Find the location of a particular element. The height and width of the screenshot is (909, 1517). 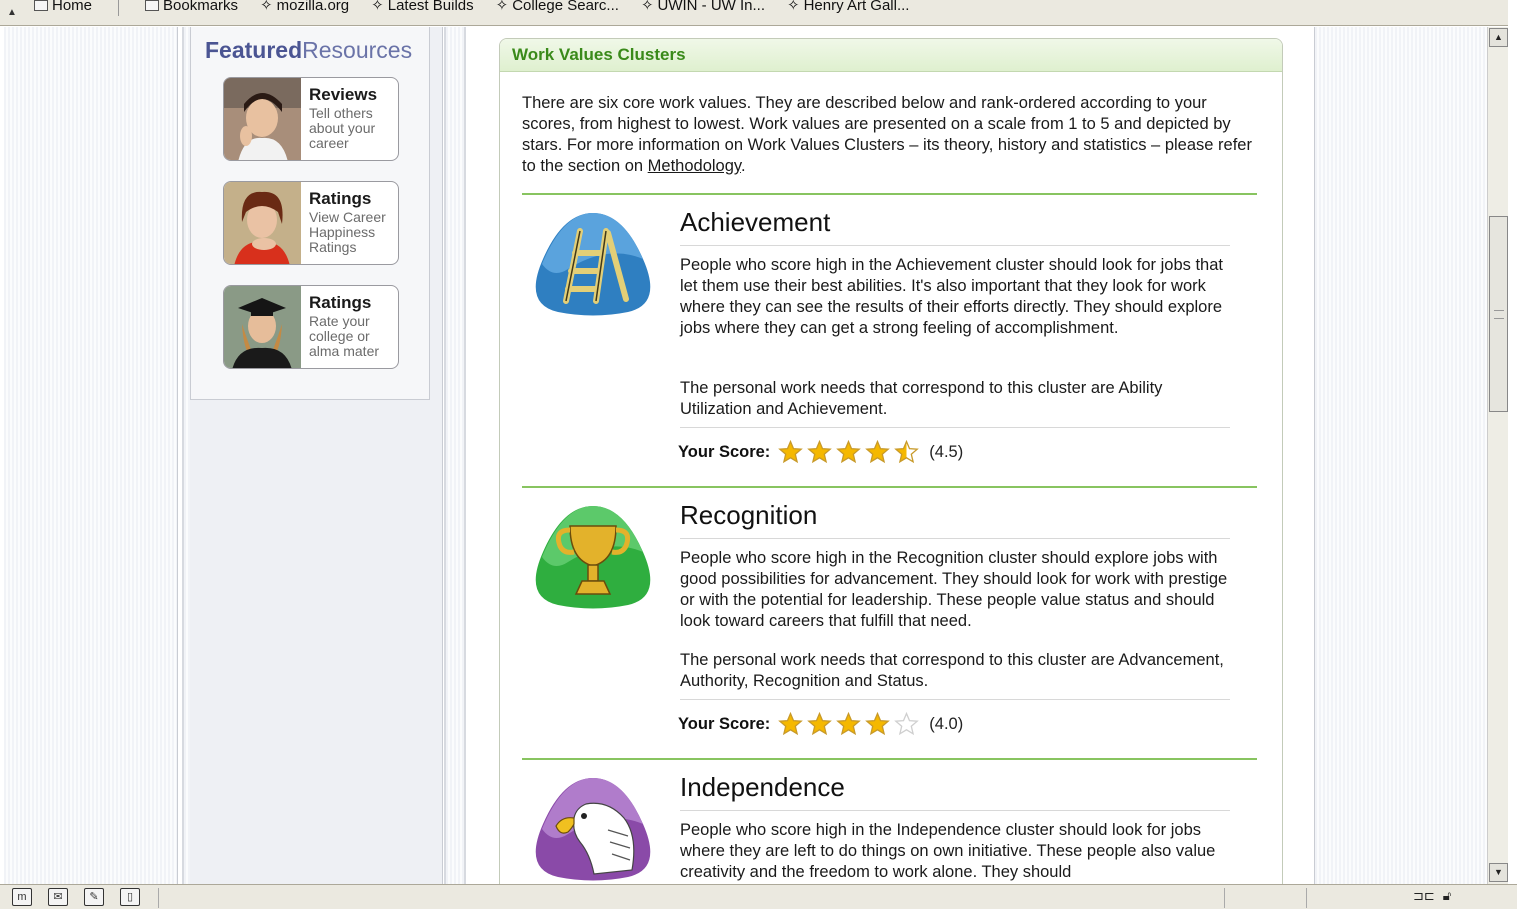

resource-card-reviews: Reviews Tell others about your career is located at coordinates (311, 119).